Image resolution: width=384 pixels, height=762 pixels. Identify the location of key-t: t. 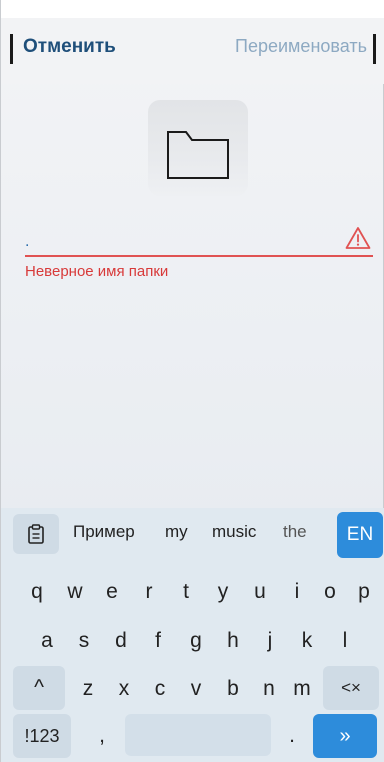
(186, 592).